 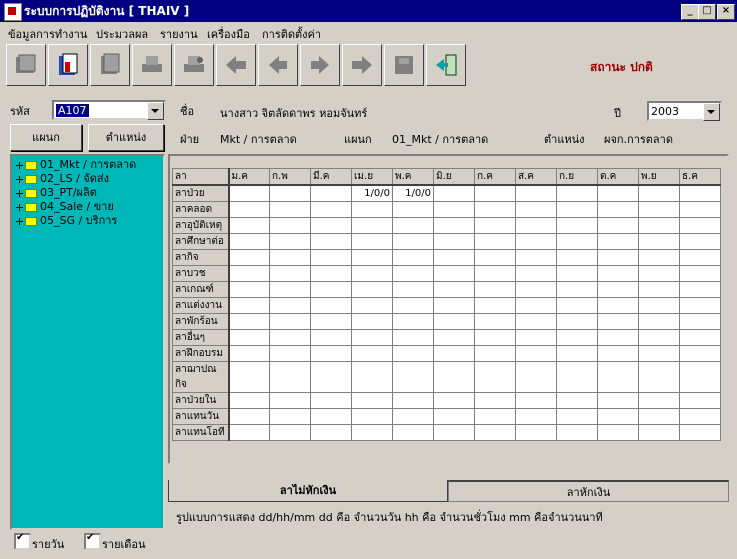 I want to click on print-preview-button, so click(x=194, y=65).